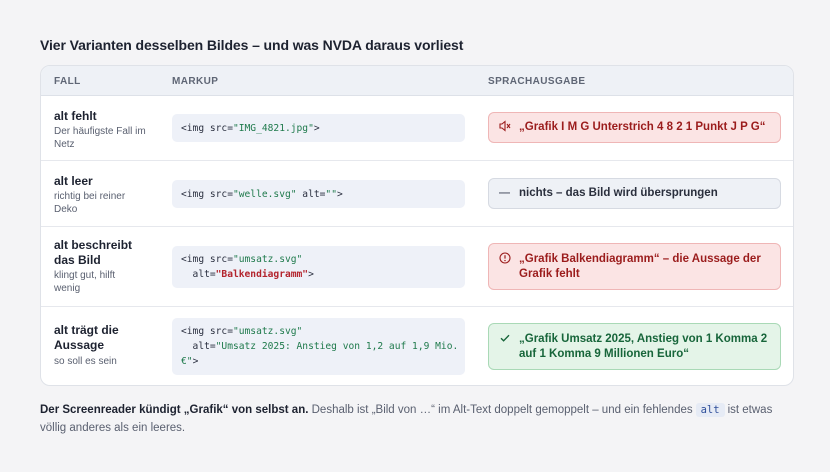 The height and width of the screenshot is (472, 830). What do you see at coordinates (537, 81) in the screenshot?
I see `column-header-speech: SPRACHAUSGABE` at bounding box center [537, 81].